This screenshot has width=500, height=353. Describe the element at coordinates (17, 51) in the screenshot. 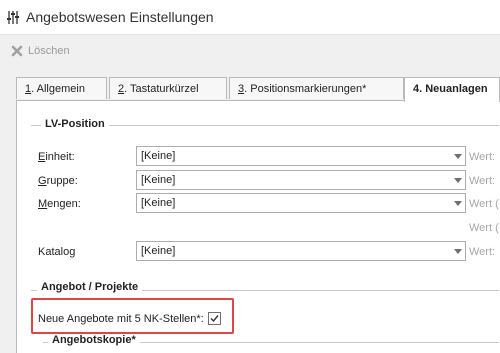

I see `x-icon` at that location.